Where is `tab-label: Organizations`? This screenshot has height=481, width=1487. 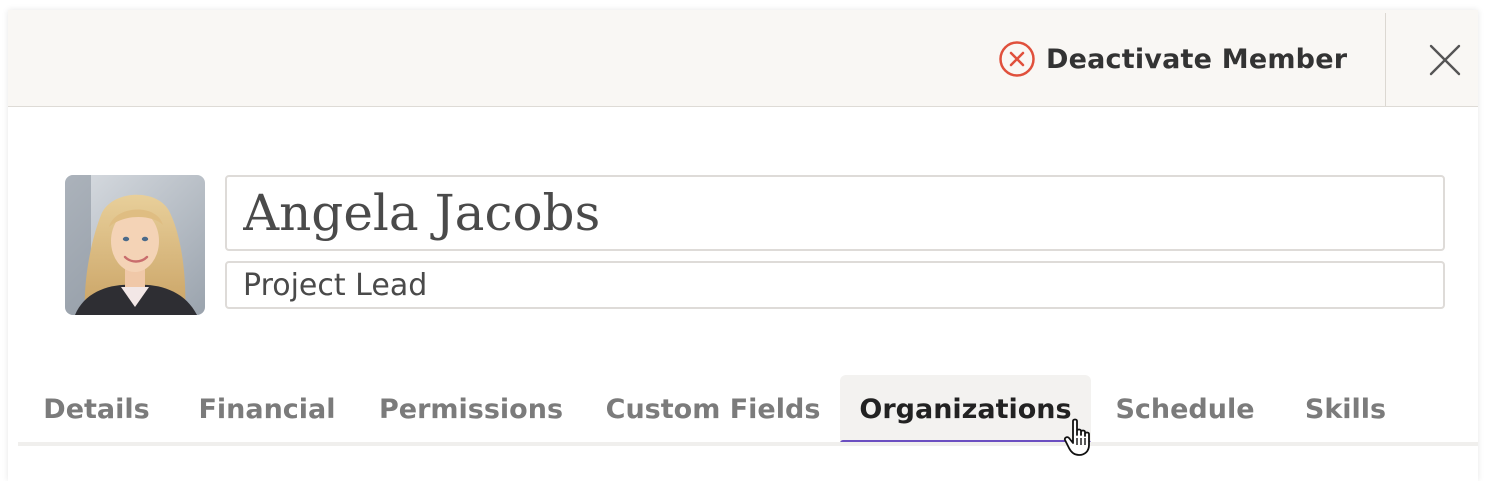
tab-label: Organizations is located at coordinates (965, 409).